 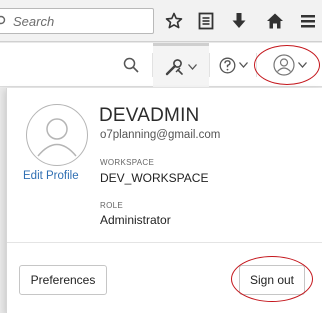 What do you see at coordinates (127, 162) in the screenshot?
I see `workspace-label: WORKSPACE` at bounding box center [127, 162].